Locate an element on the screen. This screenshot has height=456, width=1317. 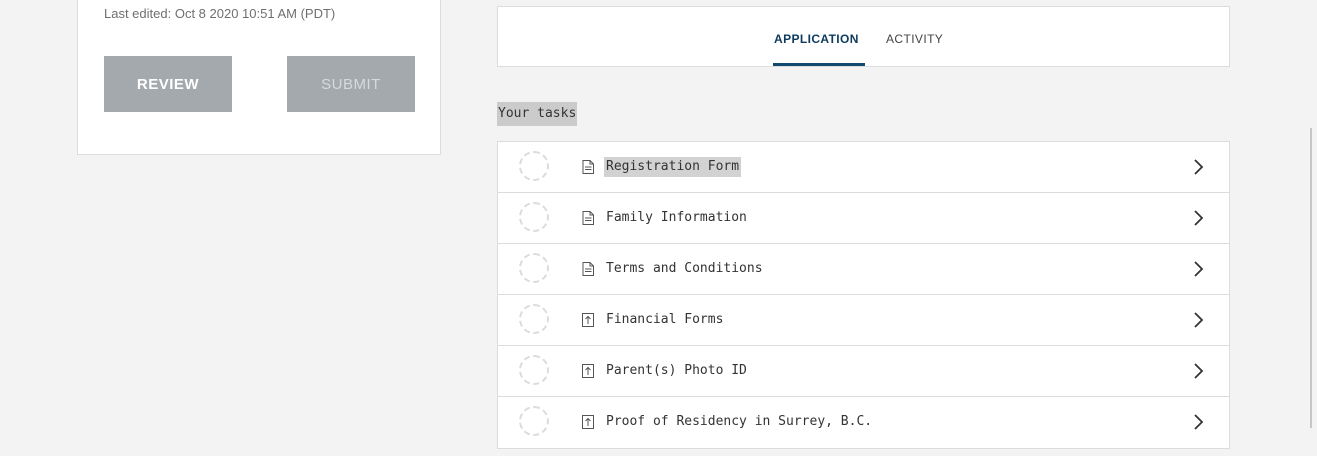
task-row-registration-form: Registration Form is located at coordinates (863, 167).